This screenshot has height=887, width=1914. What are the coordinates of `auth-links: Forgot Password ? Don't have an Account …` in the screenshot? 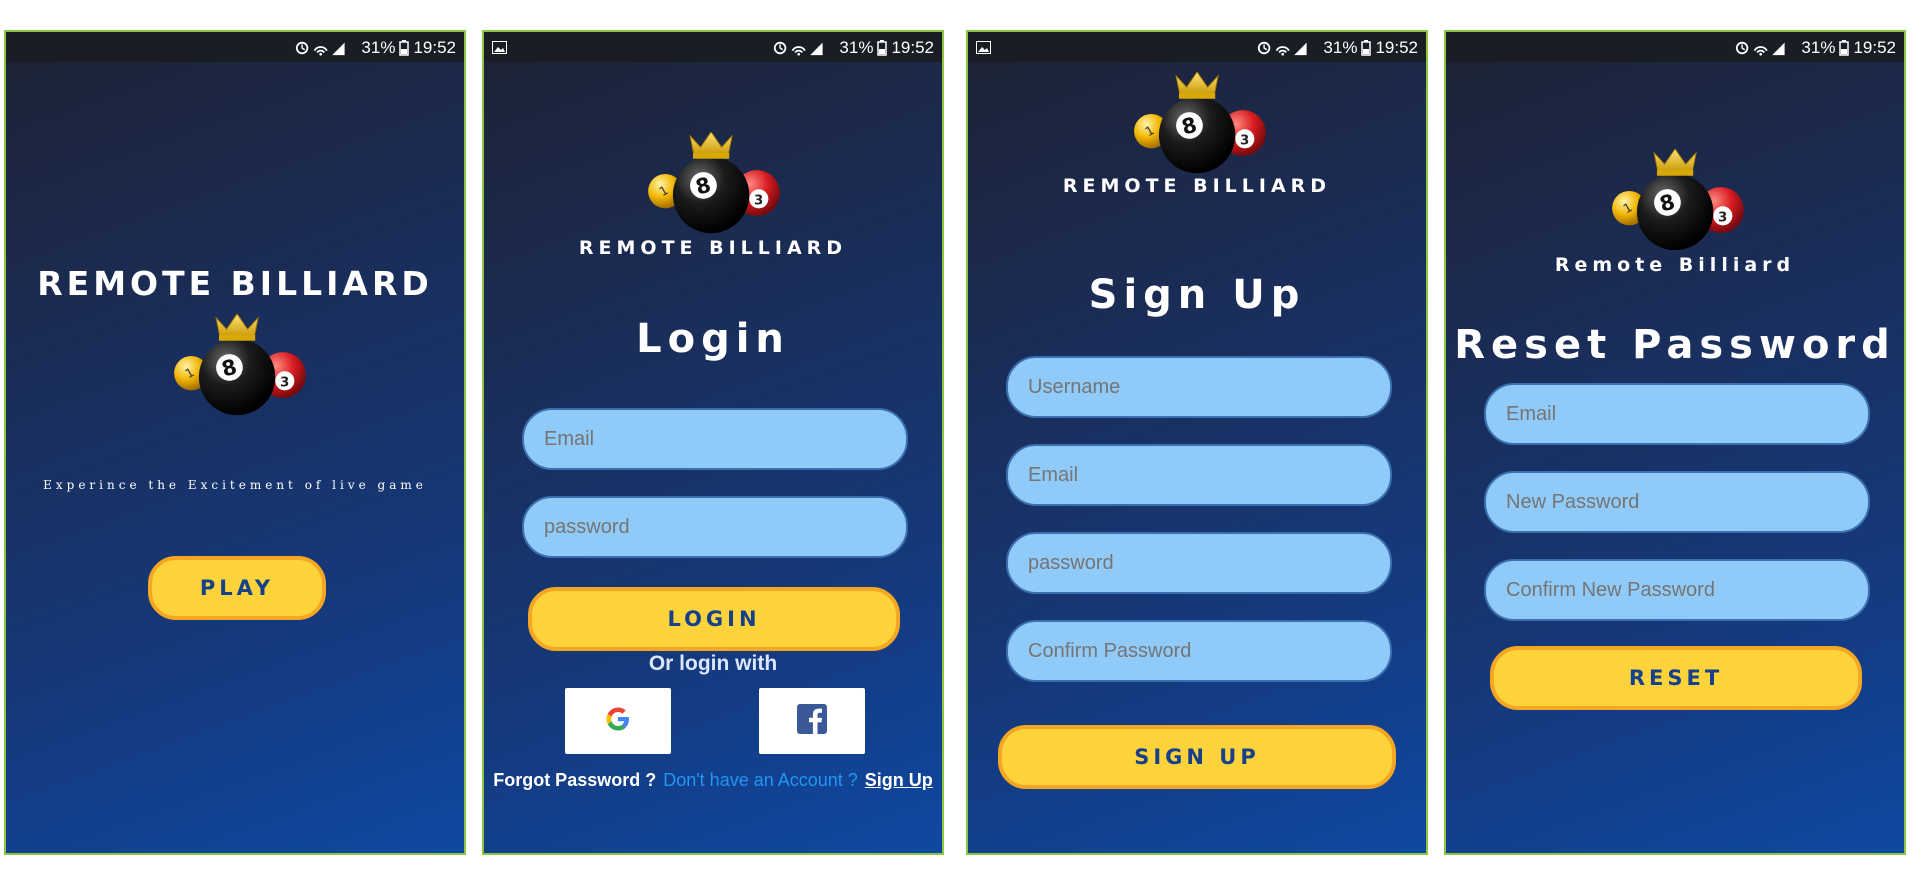 It's located at (713, 780).